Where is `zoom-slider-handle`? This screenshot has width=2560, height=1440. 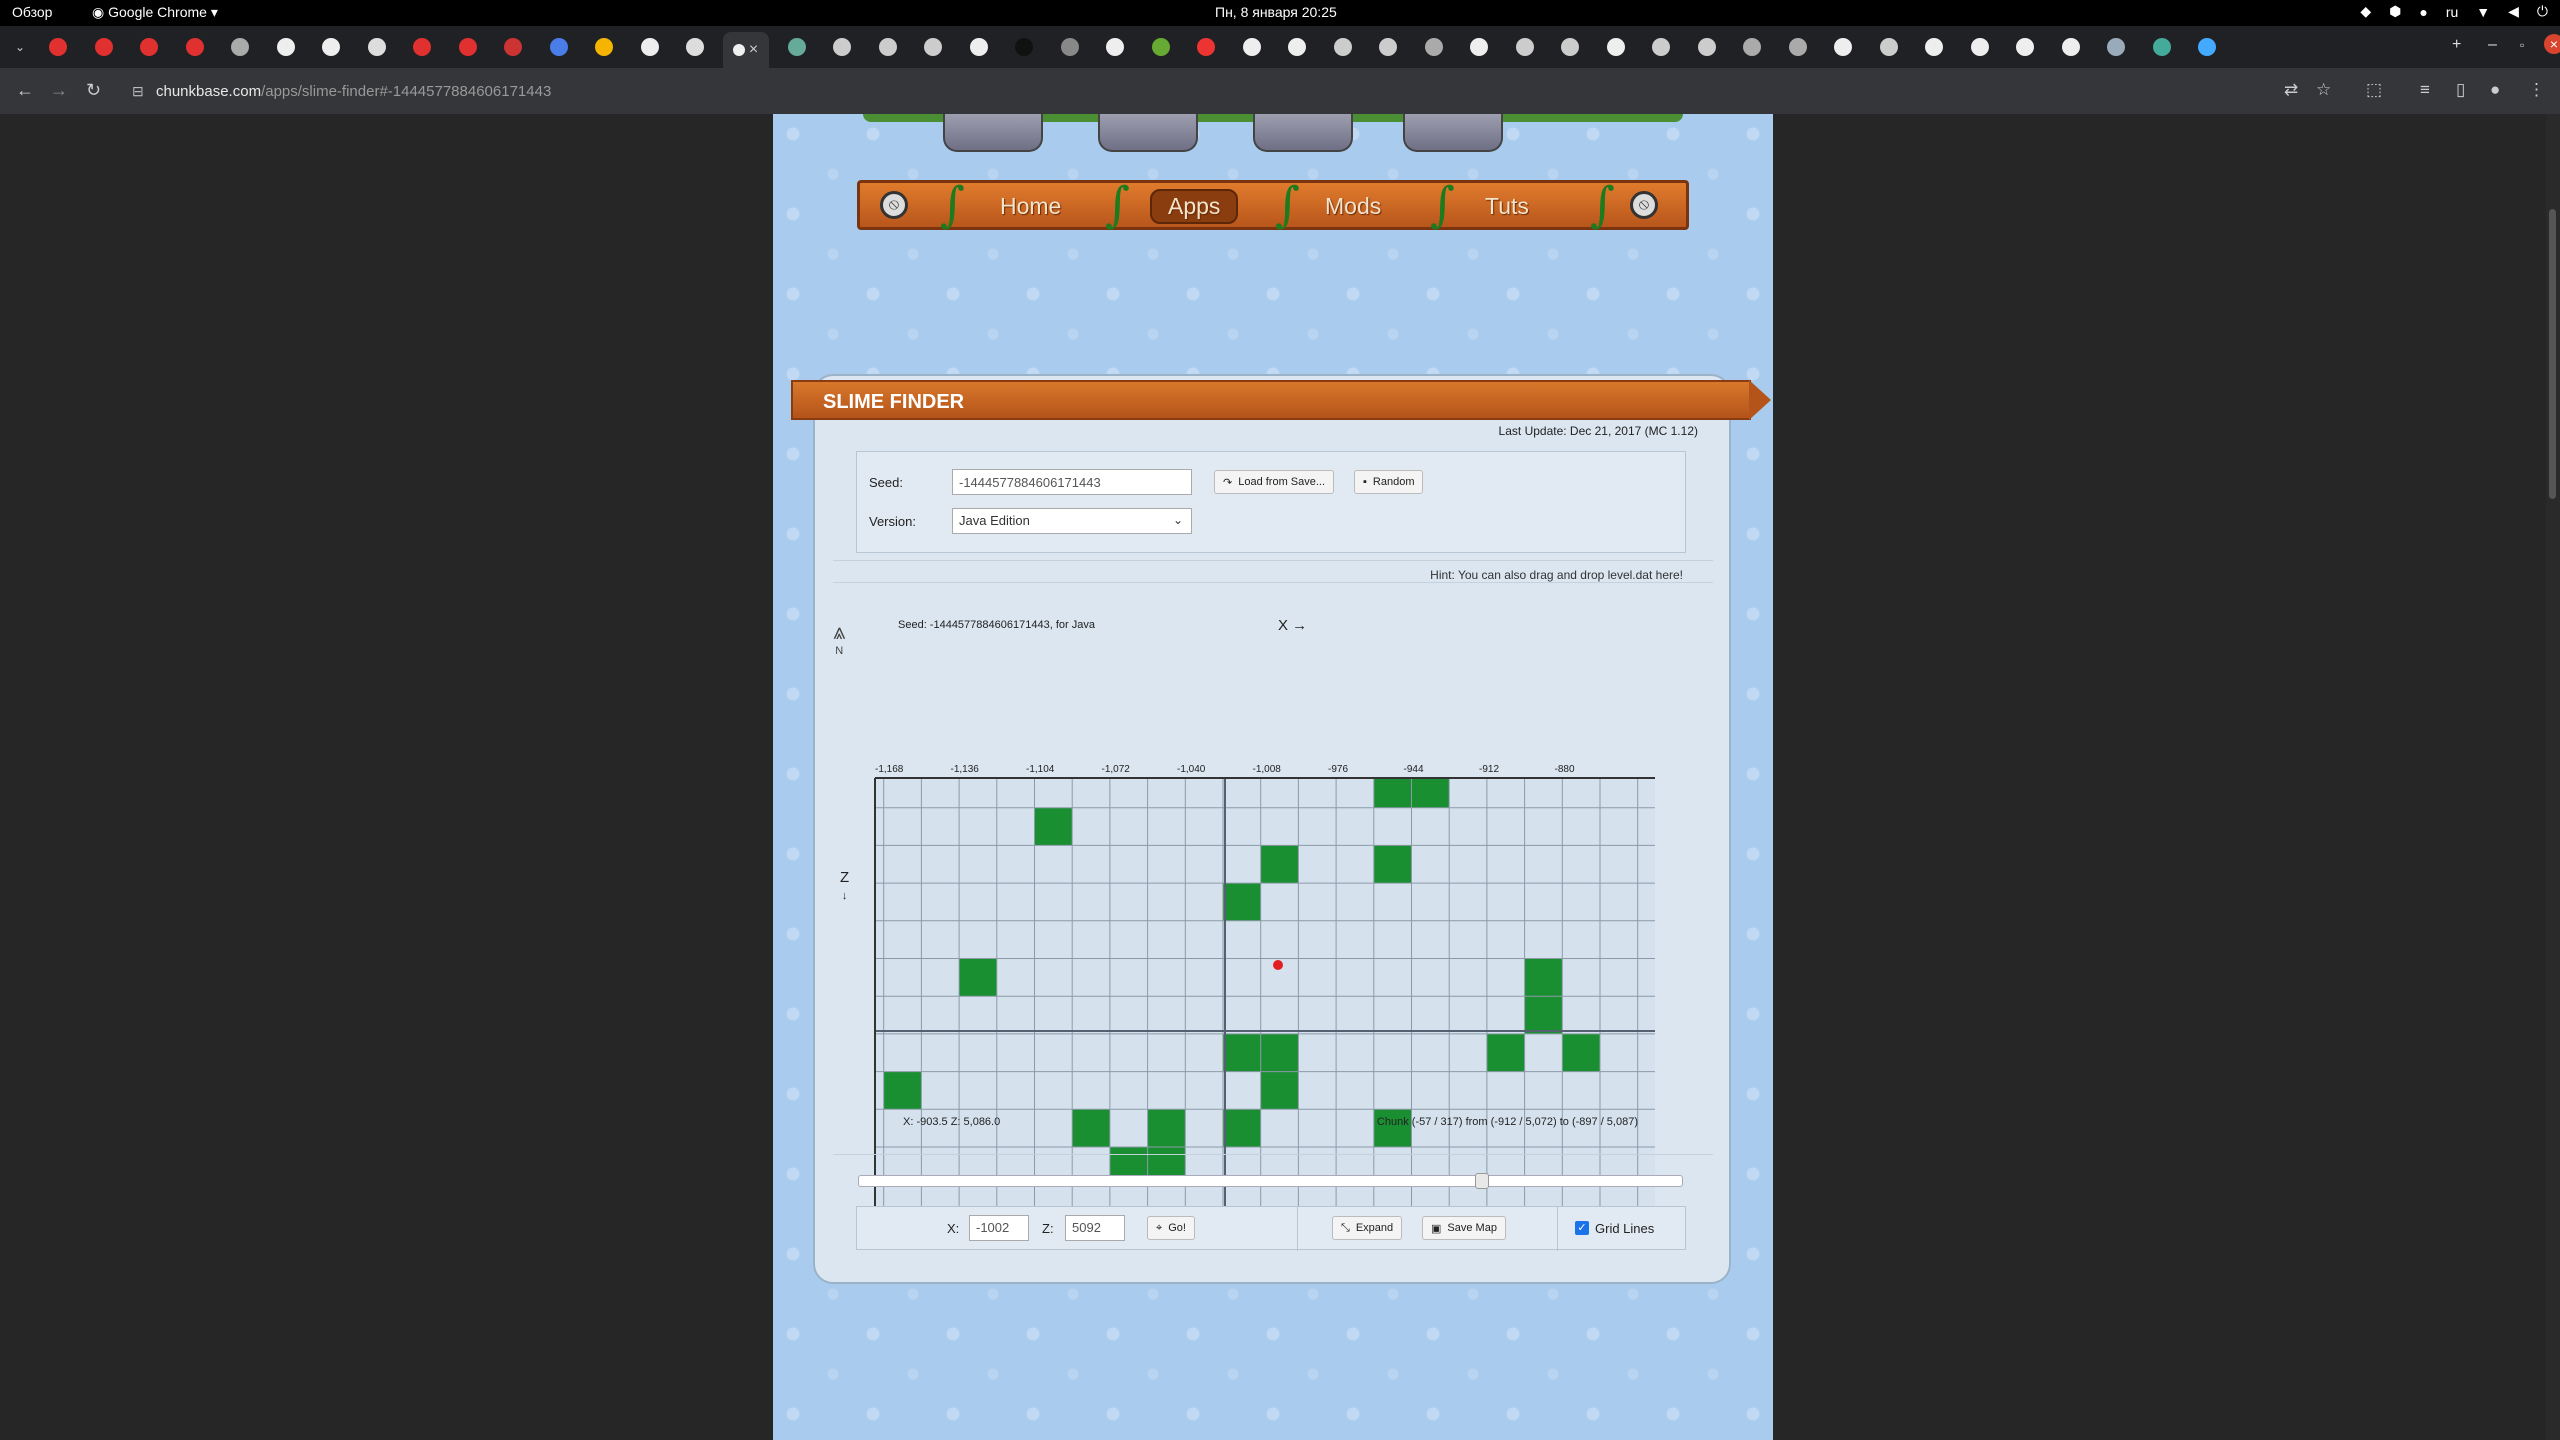 zoom-slider-handle is located at coordinates (1482, 1181).